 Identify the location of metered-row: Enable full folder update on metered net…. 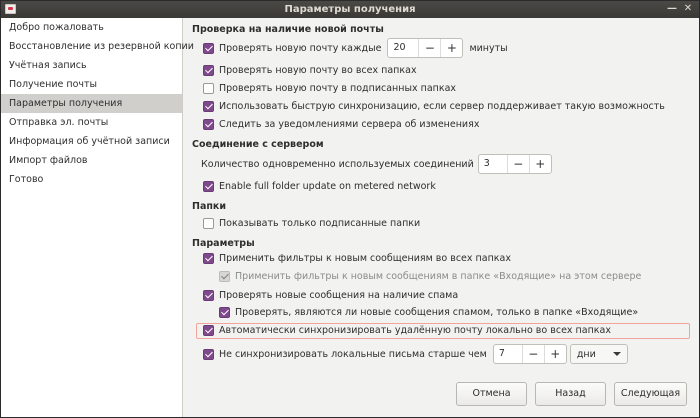
(319, 186).